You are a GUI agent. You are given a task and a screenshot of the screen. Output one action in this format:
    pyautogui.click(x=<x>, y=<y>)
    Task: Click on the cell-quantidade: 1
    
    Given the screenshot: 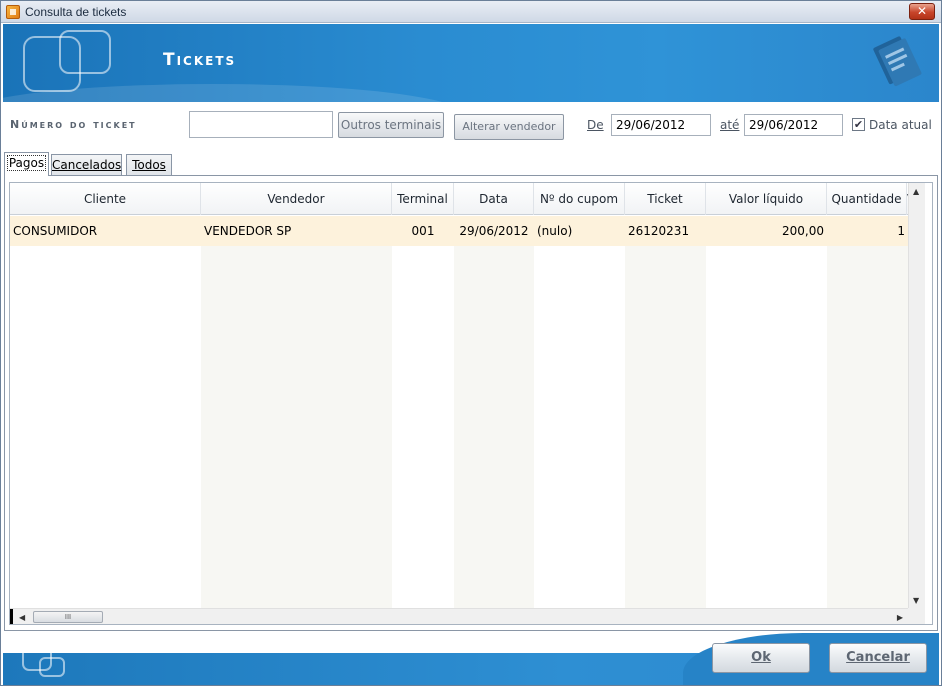 What is the action you would take?
    pyautogui.click(x=901, y=231)
    